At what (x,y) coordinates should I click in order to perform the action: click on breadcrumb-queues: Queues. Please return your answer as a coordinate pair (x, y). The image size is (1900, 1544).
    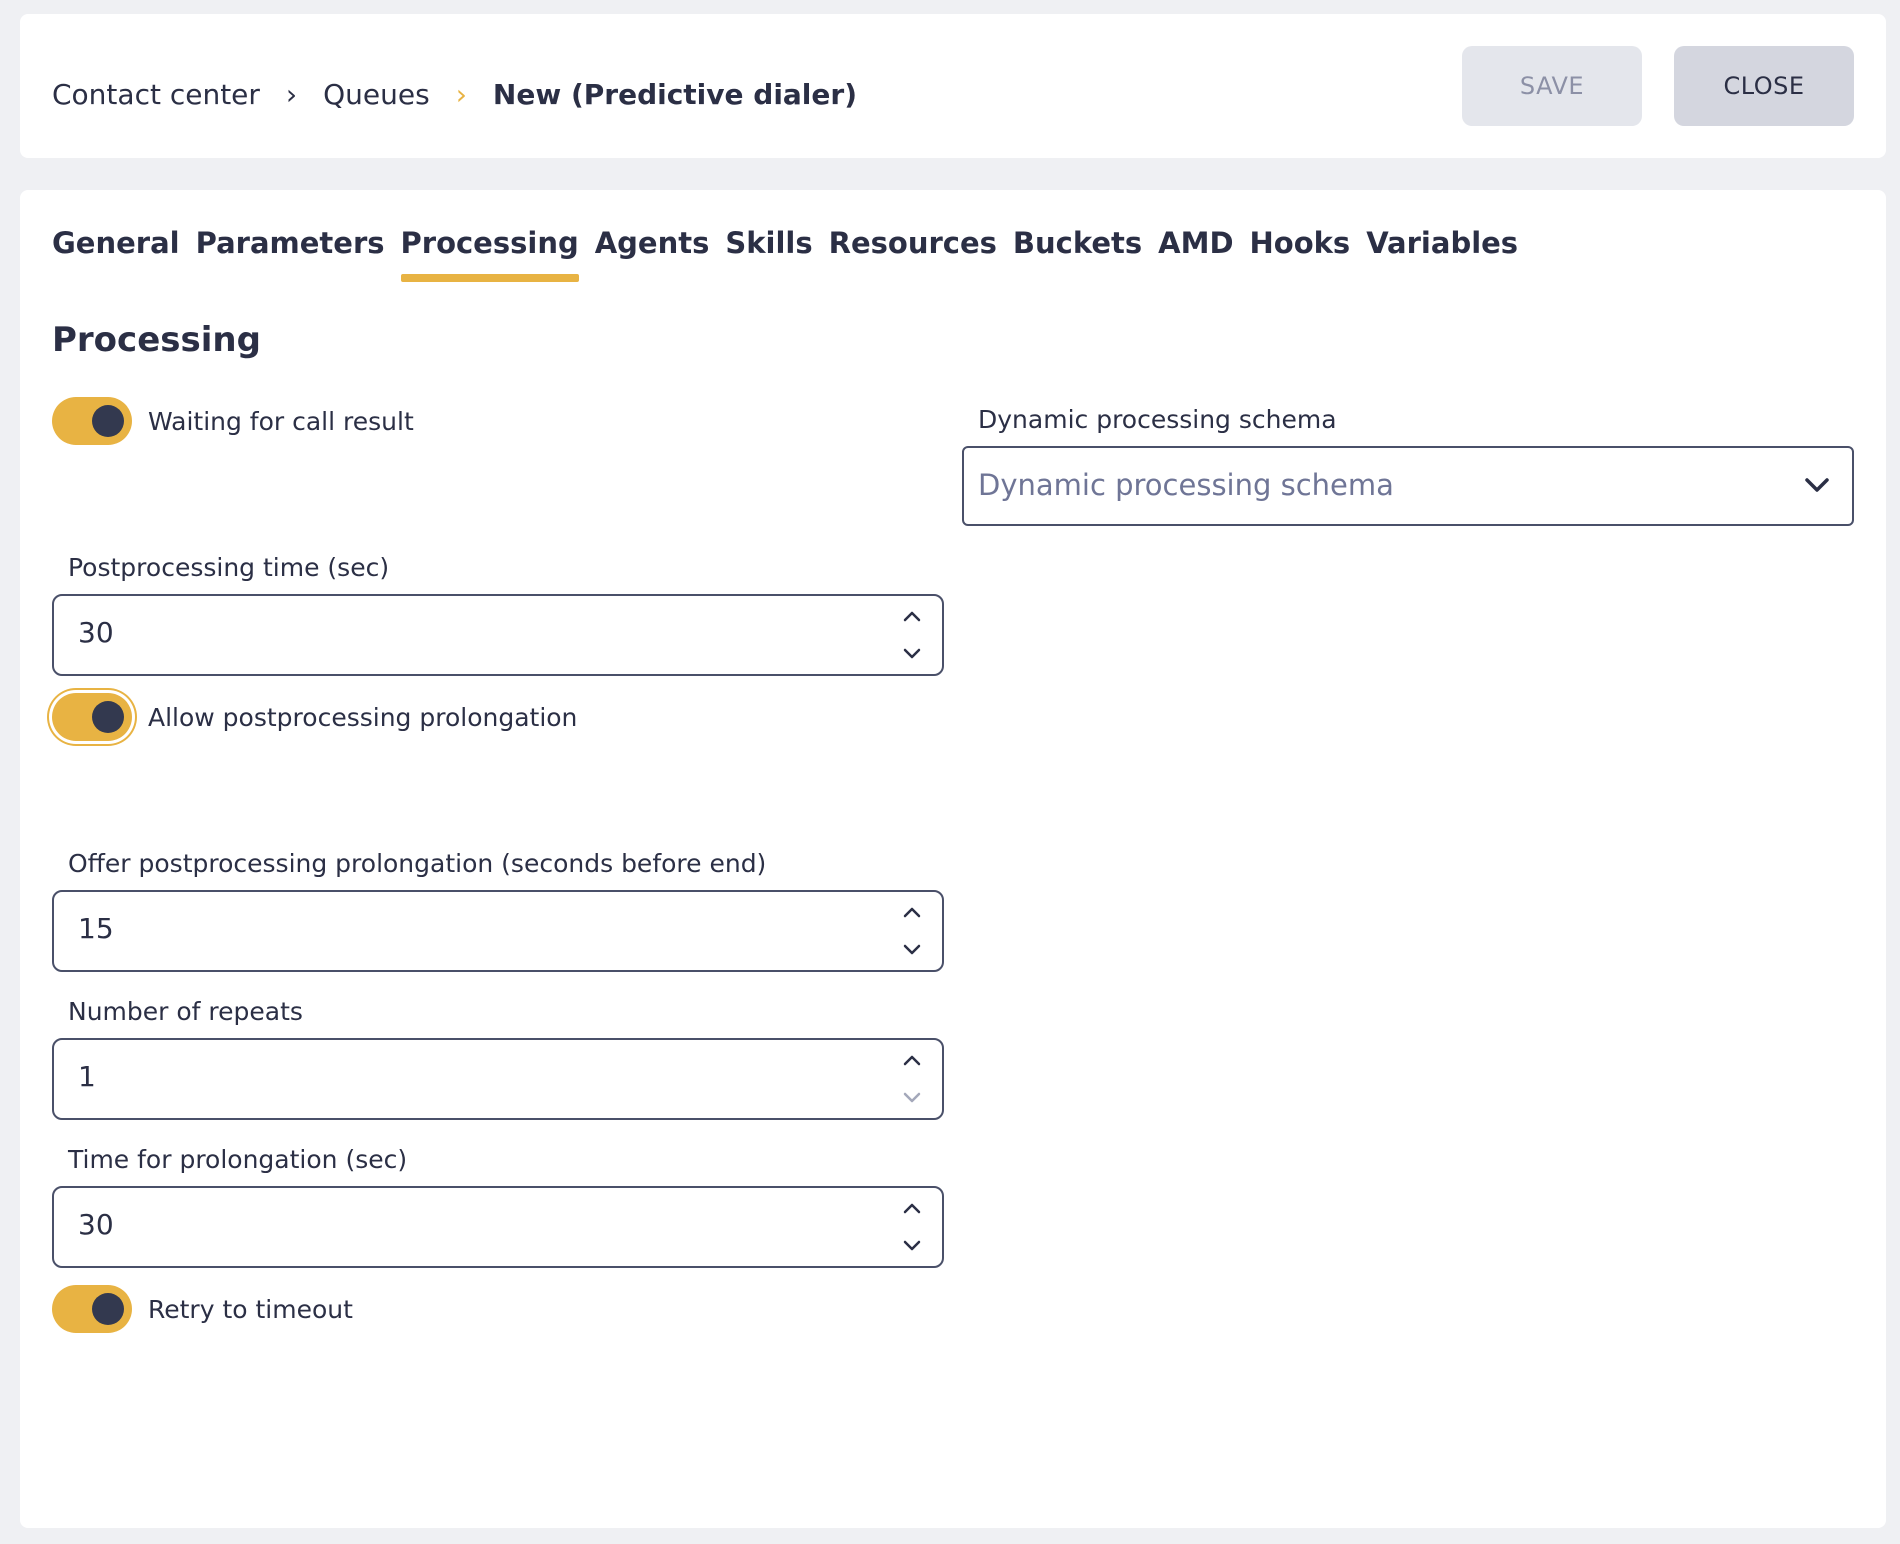
    Looking at the image, I should click on (376, 94).